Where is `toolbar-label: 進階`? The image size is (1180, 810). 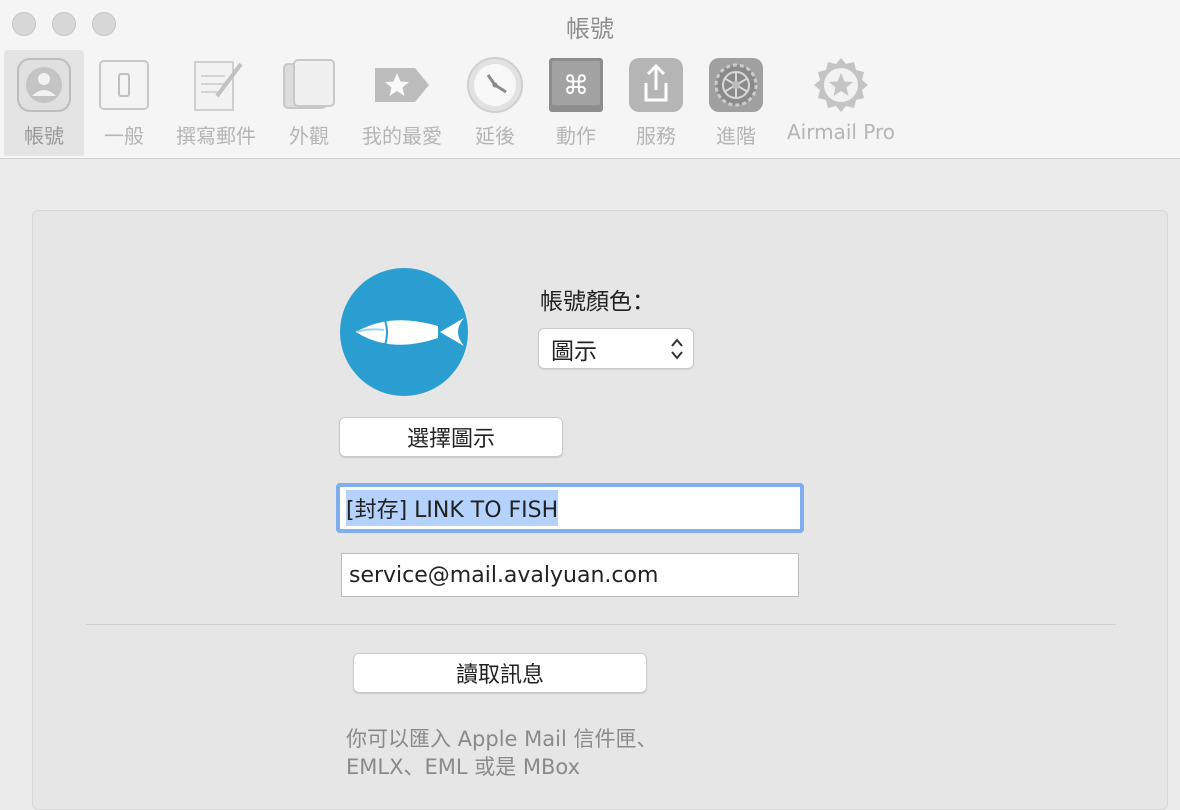 toolbar-label: 進階 is located at coordinates (736, 136).